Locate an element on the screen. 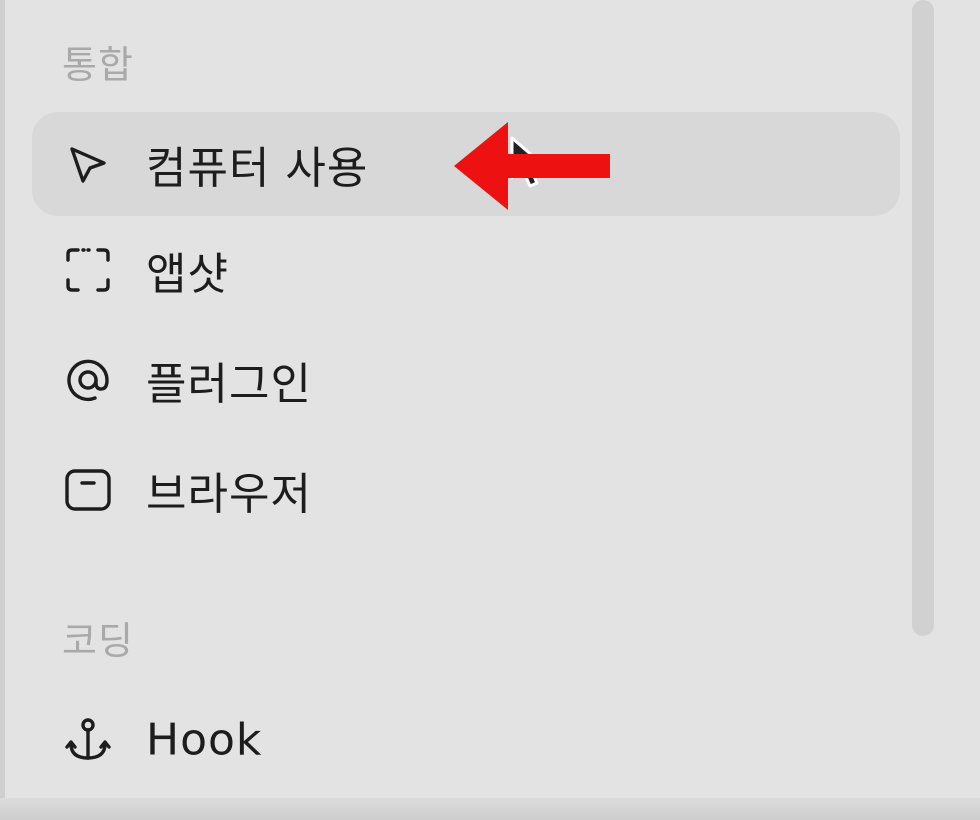  scrollbar-thumb is located at coordinates (923, 318).